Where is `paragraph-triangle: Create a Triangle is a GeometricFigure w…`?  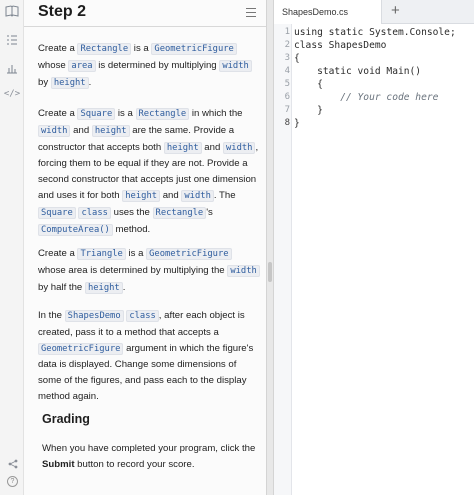 paragraph-triangle: Create a Triangle is a GeometricFigure w… is located at coordinates (149, 271).